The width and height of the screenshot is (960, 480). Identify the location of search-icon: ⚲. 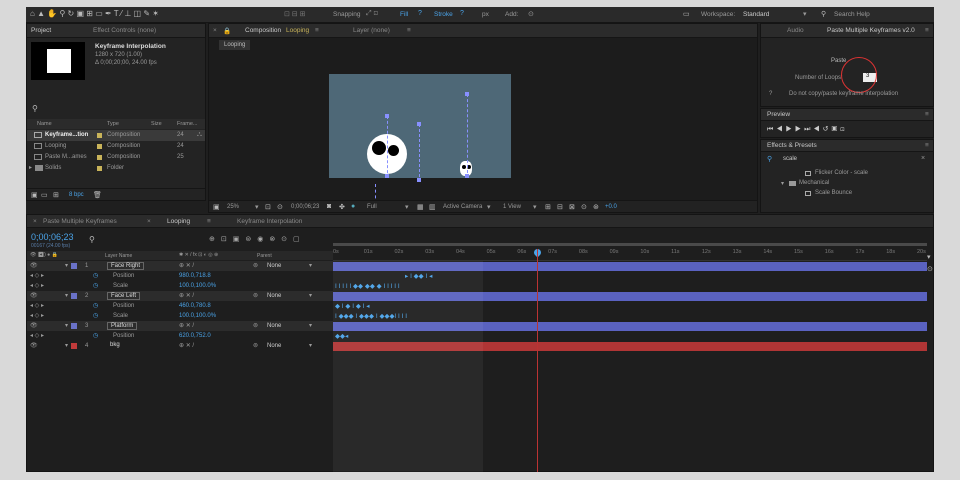
(823, 14).